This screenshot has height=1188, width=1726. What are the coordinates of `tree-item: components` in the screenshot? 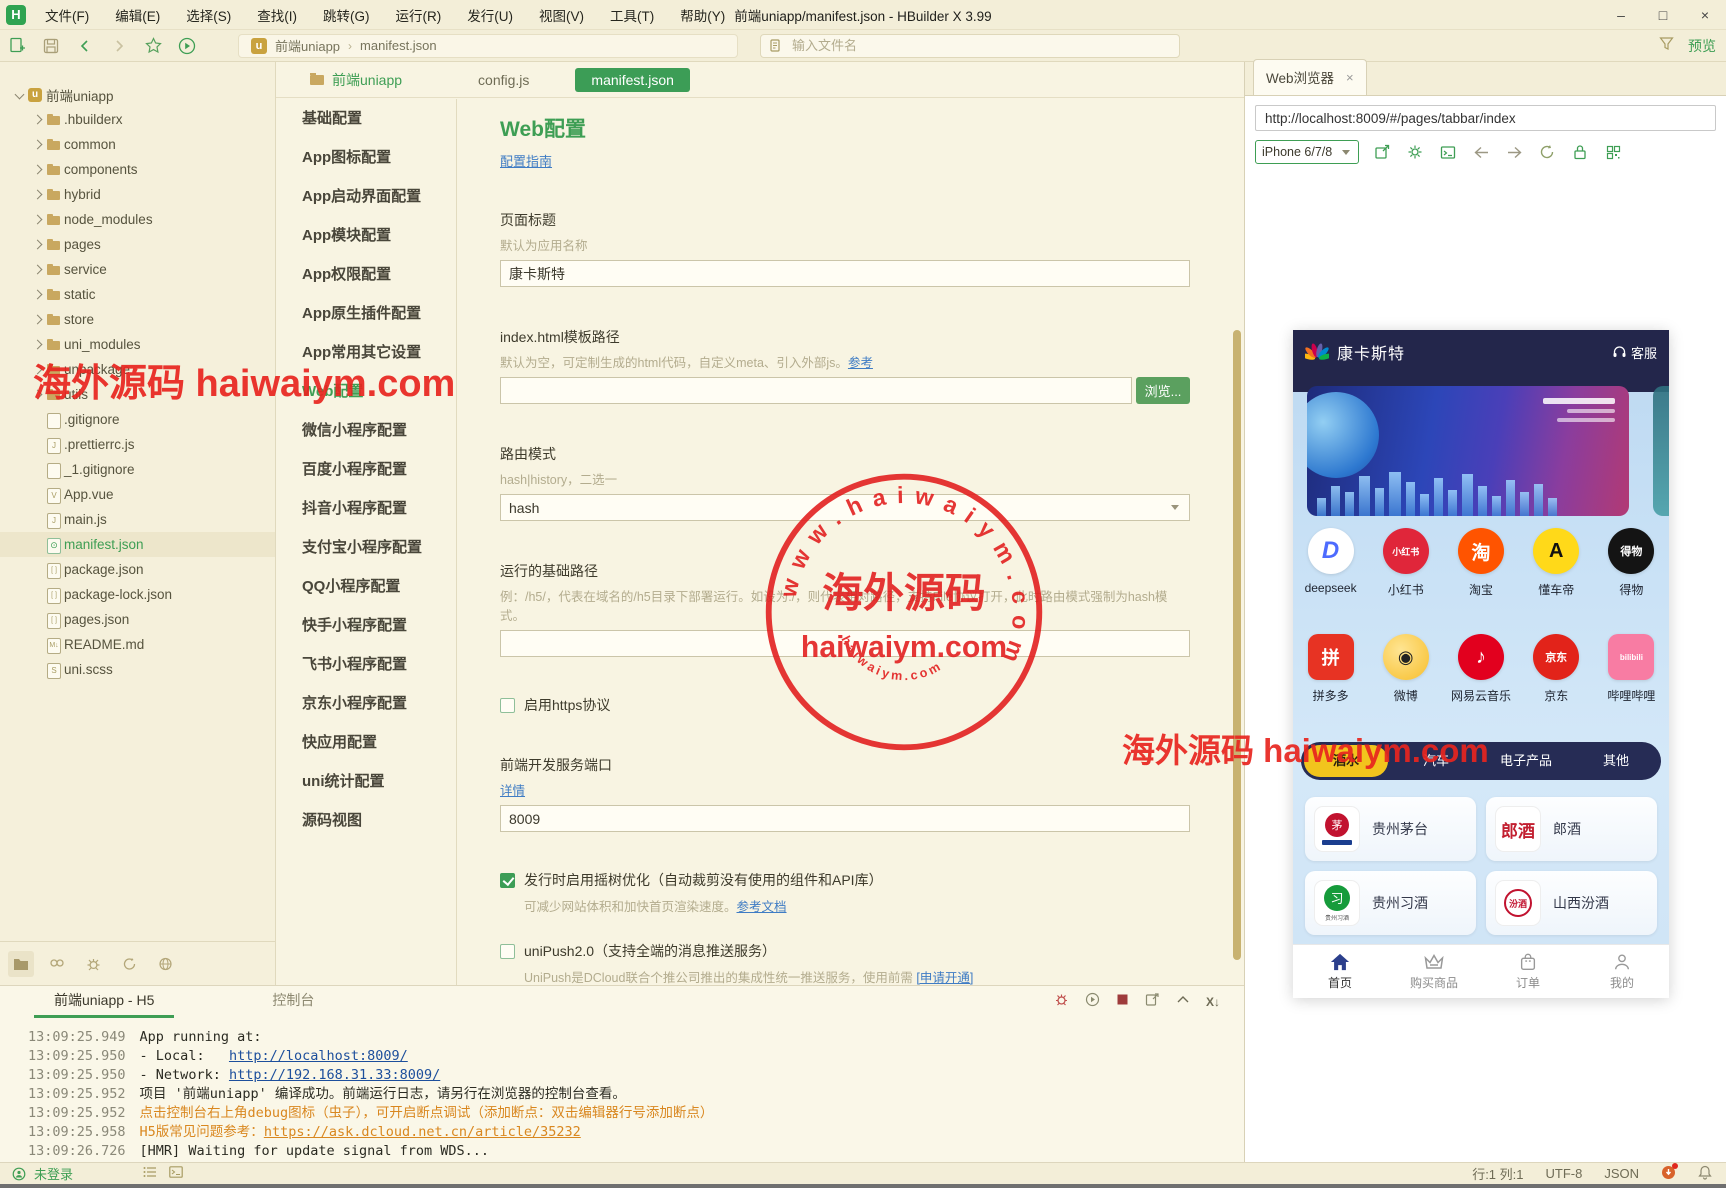 It's located at (137, 169).